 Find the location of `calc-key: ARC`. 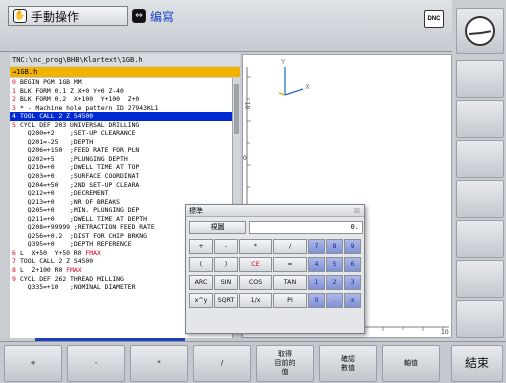

calc-key: ARC is located at coordinates (201, 282).